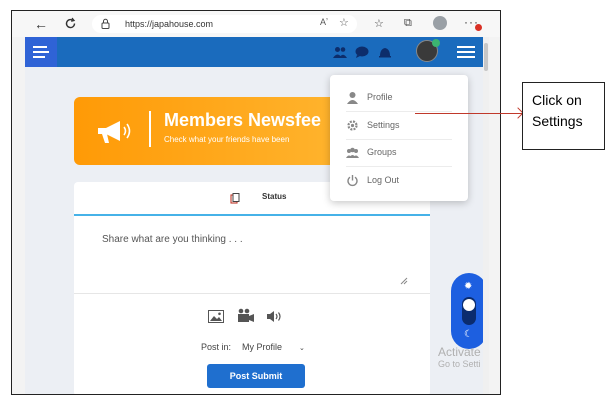 This screenshot has height=403, width=613. Describe the element at coordinates (105, 23) in the screenshot. I see `lock-icon` at that location.